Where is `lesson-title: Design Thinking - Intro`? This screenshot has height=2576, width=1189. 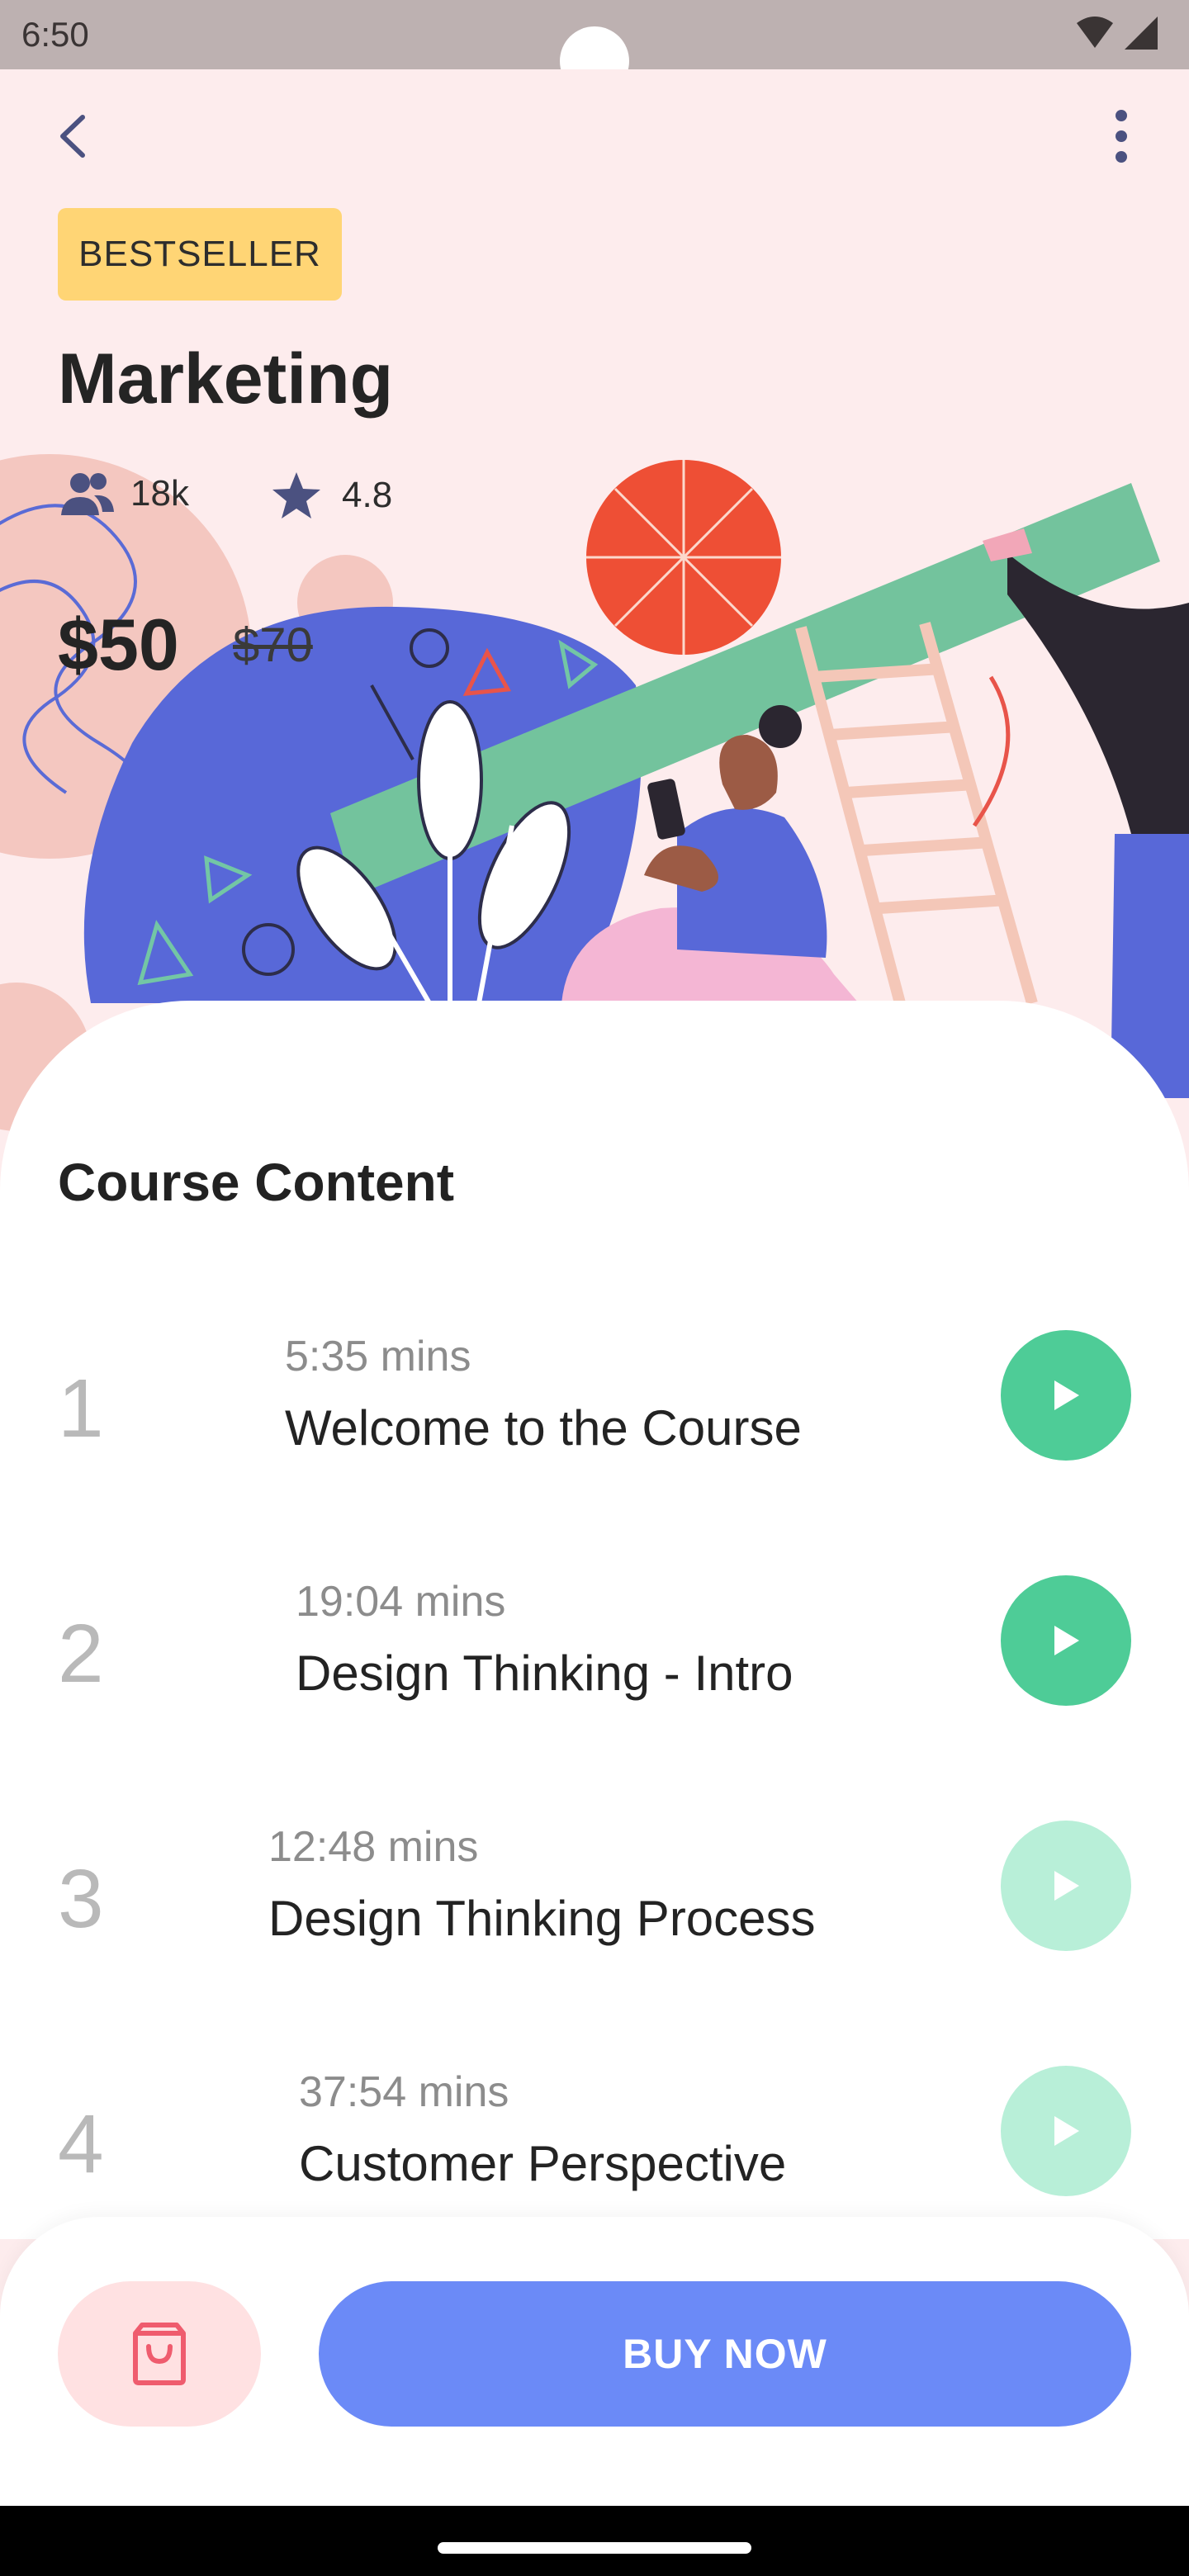 lesson-title: Design Thinking - Intro is located at coordinates (544, 1673).